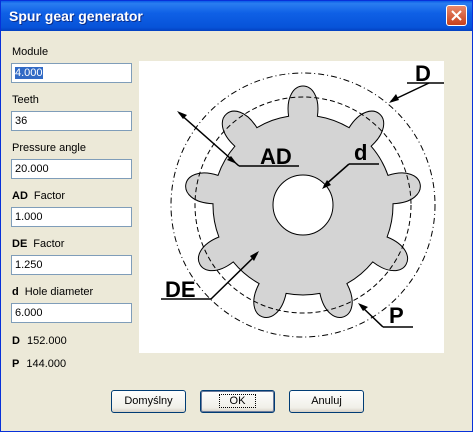 This screenshot has height=432, width=473. I want to click on label-d-outer: D, so click(423, 73).